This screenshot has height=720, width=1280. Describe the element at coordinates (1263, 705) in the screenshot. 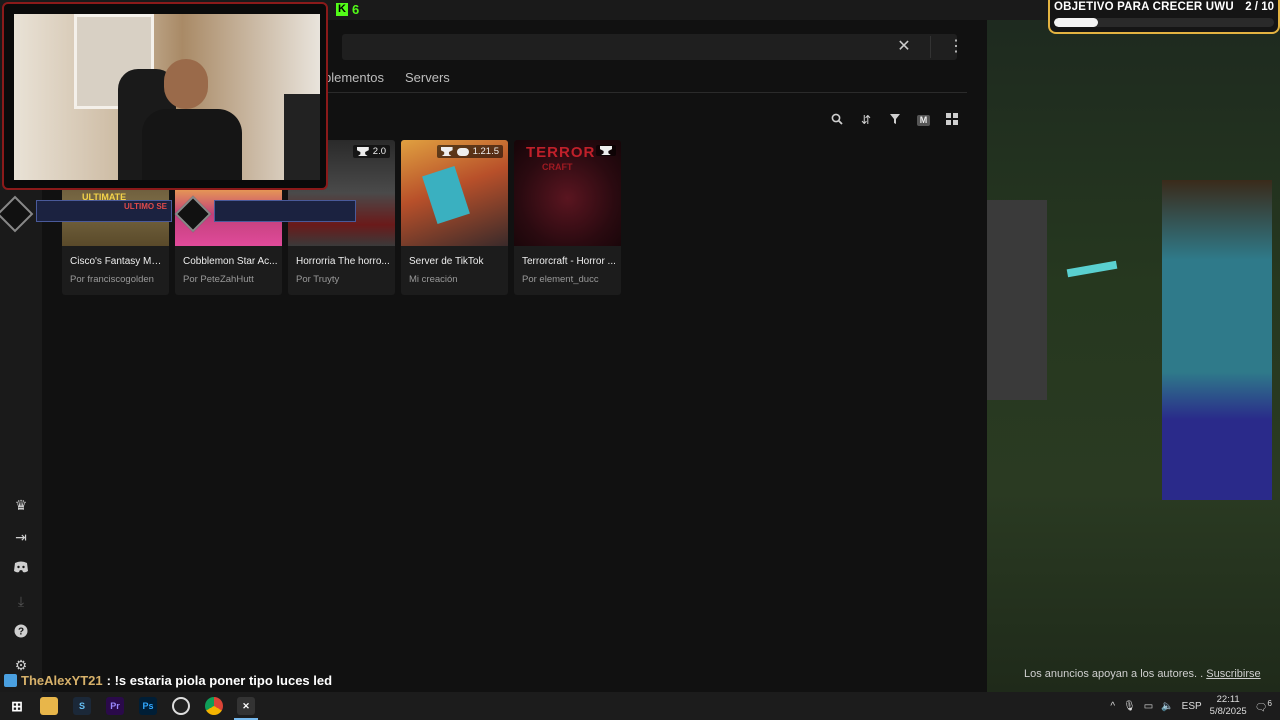

I see `notification-icon: 🗨6` at that location.